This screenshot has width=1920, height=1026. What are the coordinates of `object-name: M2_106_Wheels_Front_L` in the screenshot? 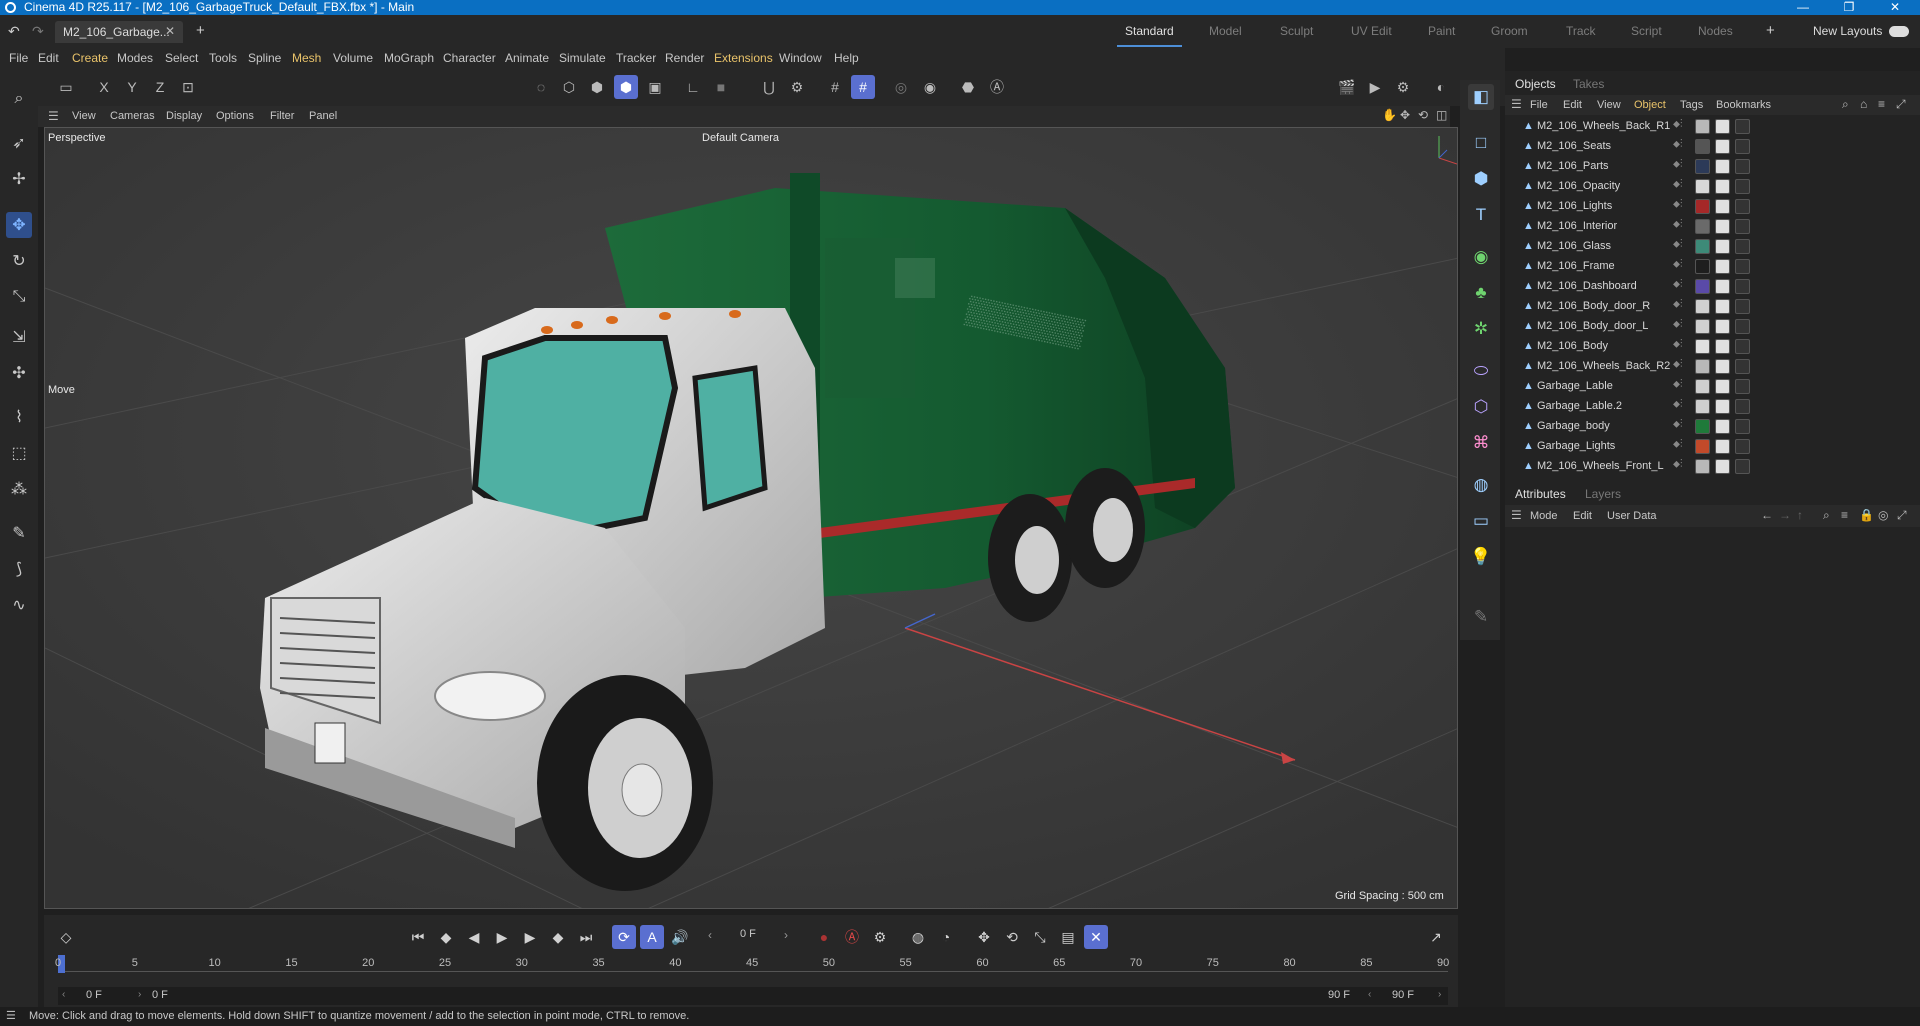 It's located at (1600, 466).